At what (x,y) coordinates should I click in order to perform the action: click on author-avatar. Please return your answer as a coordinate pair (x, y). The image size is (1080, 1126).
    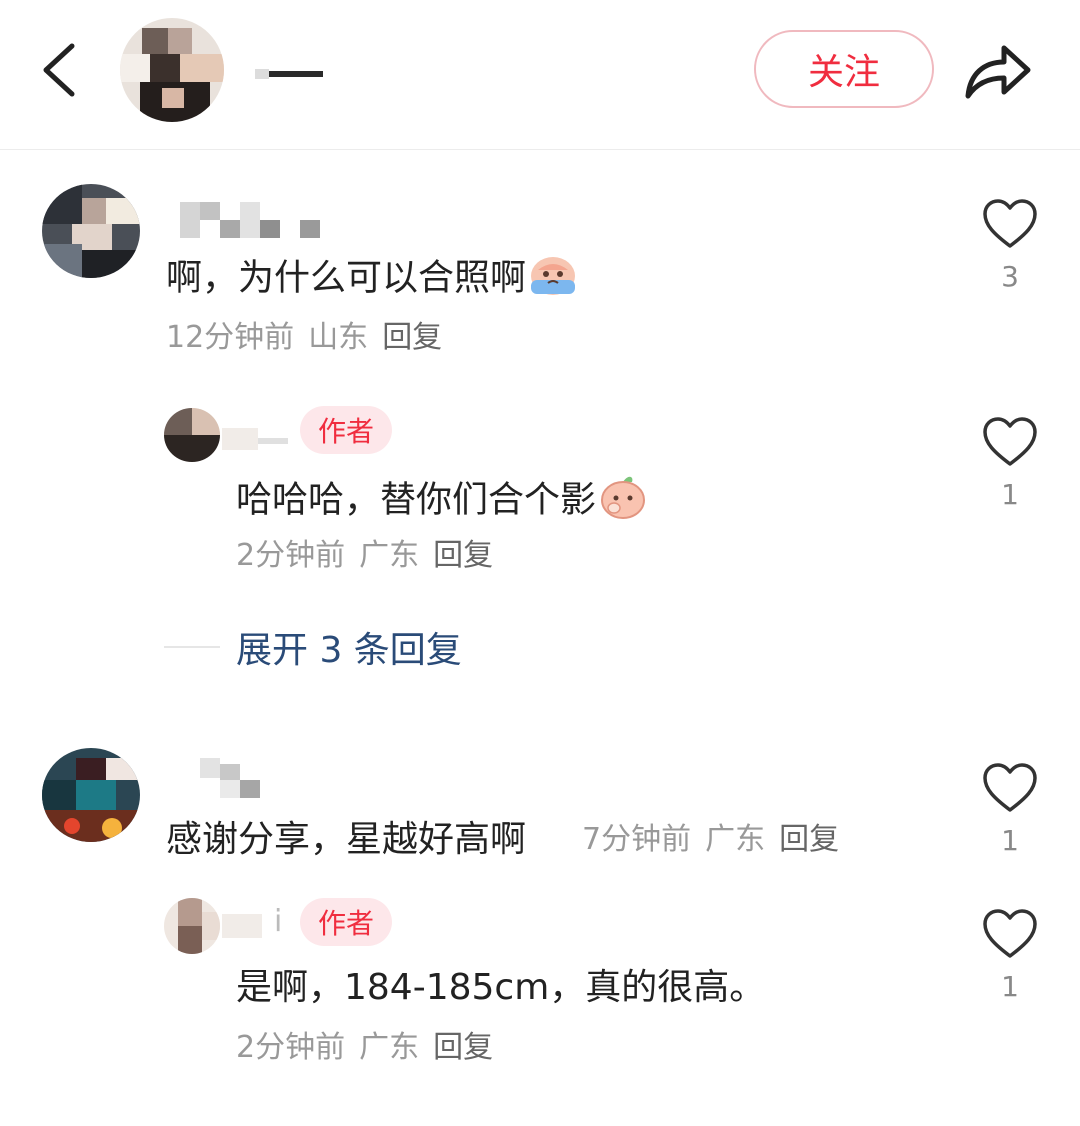
    Looking at the image, I should click on (172, 70).